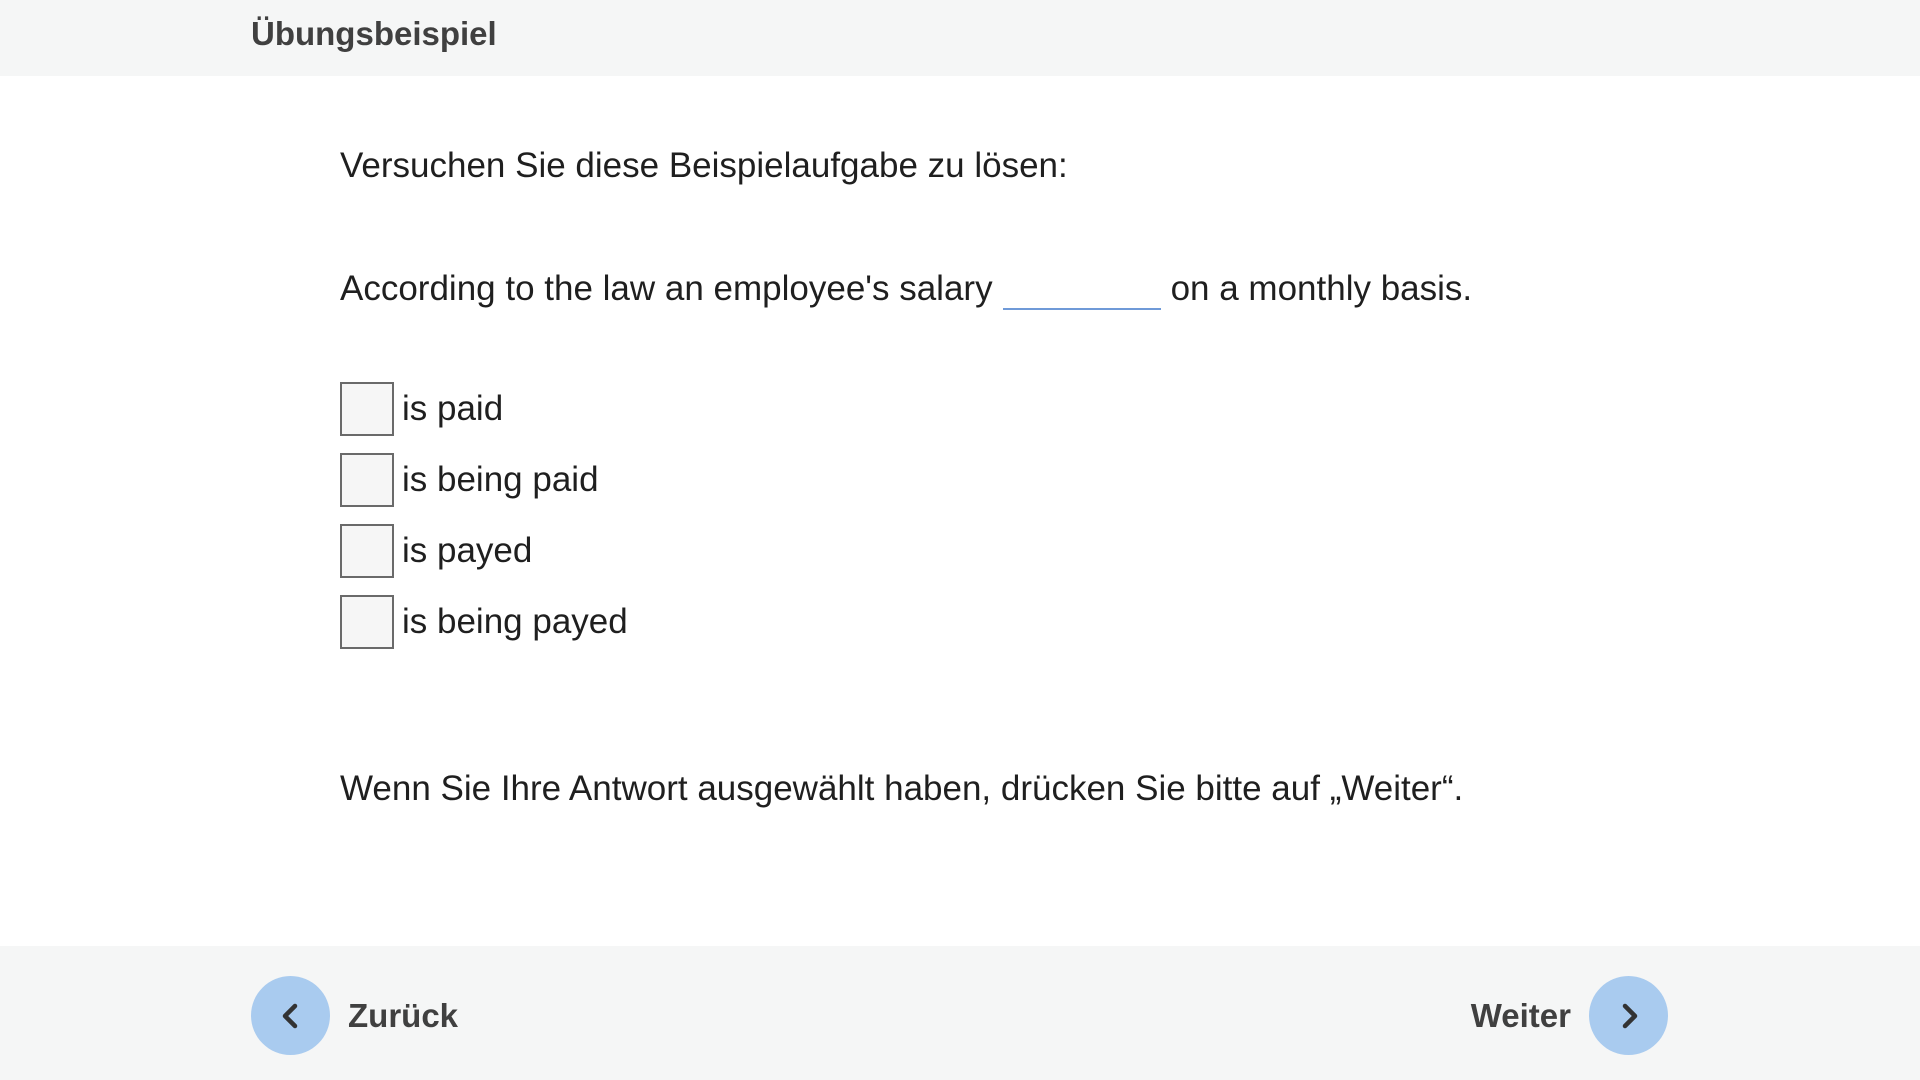 The image size is (1920, 1080). I want to click on chevron-right-icon, so click(1628, 1015).